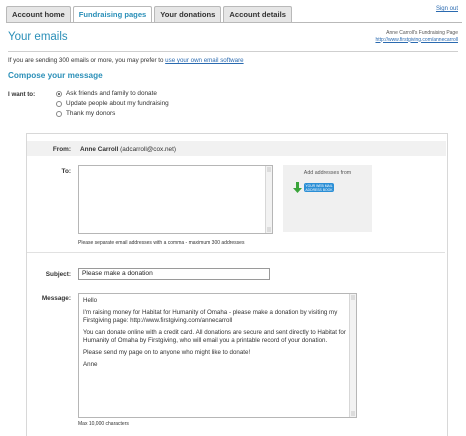 The height and width of the screenshot is (436, 466). I want to click on tab-divider, so click(234, 22).